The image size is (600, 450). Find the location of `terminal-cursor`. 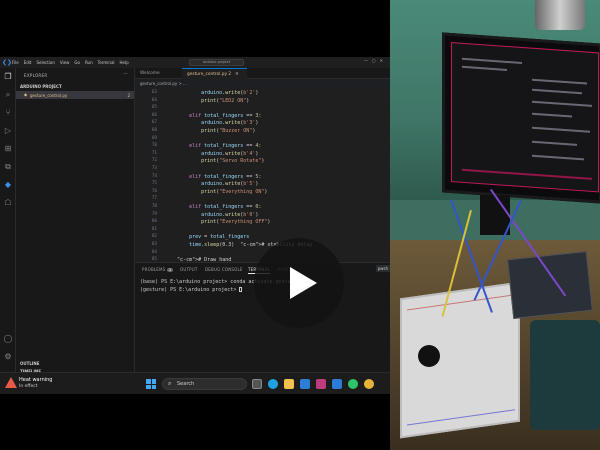

terminal-cursor is located at coordinates (241, 289).